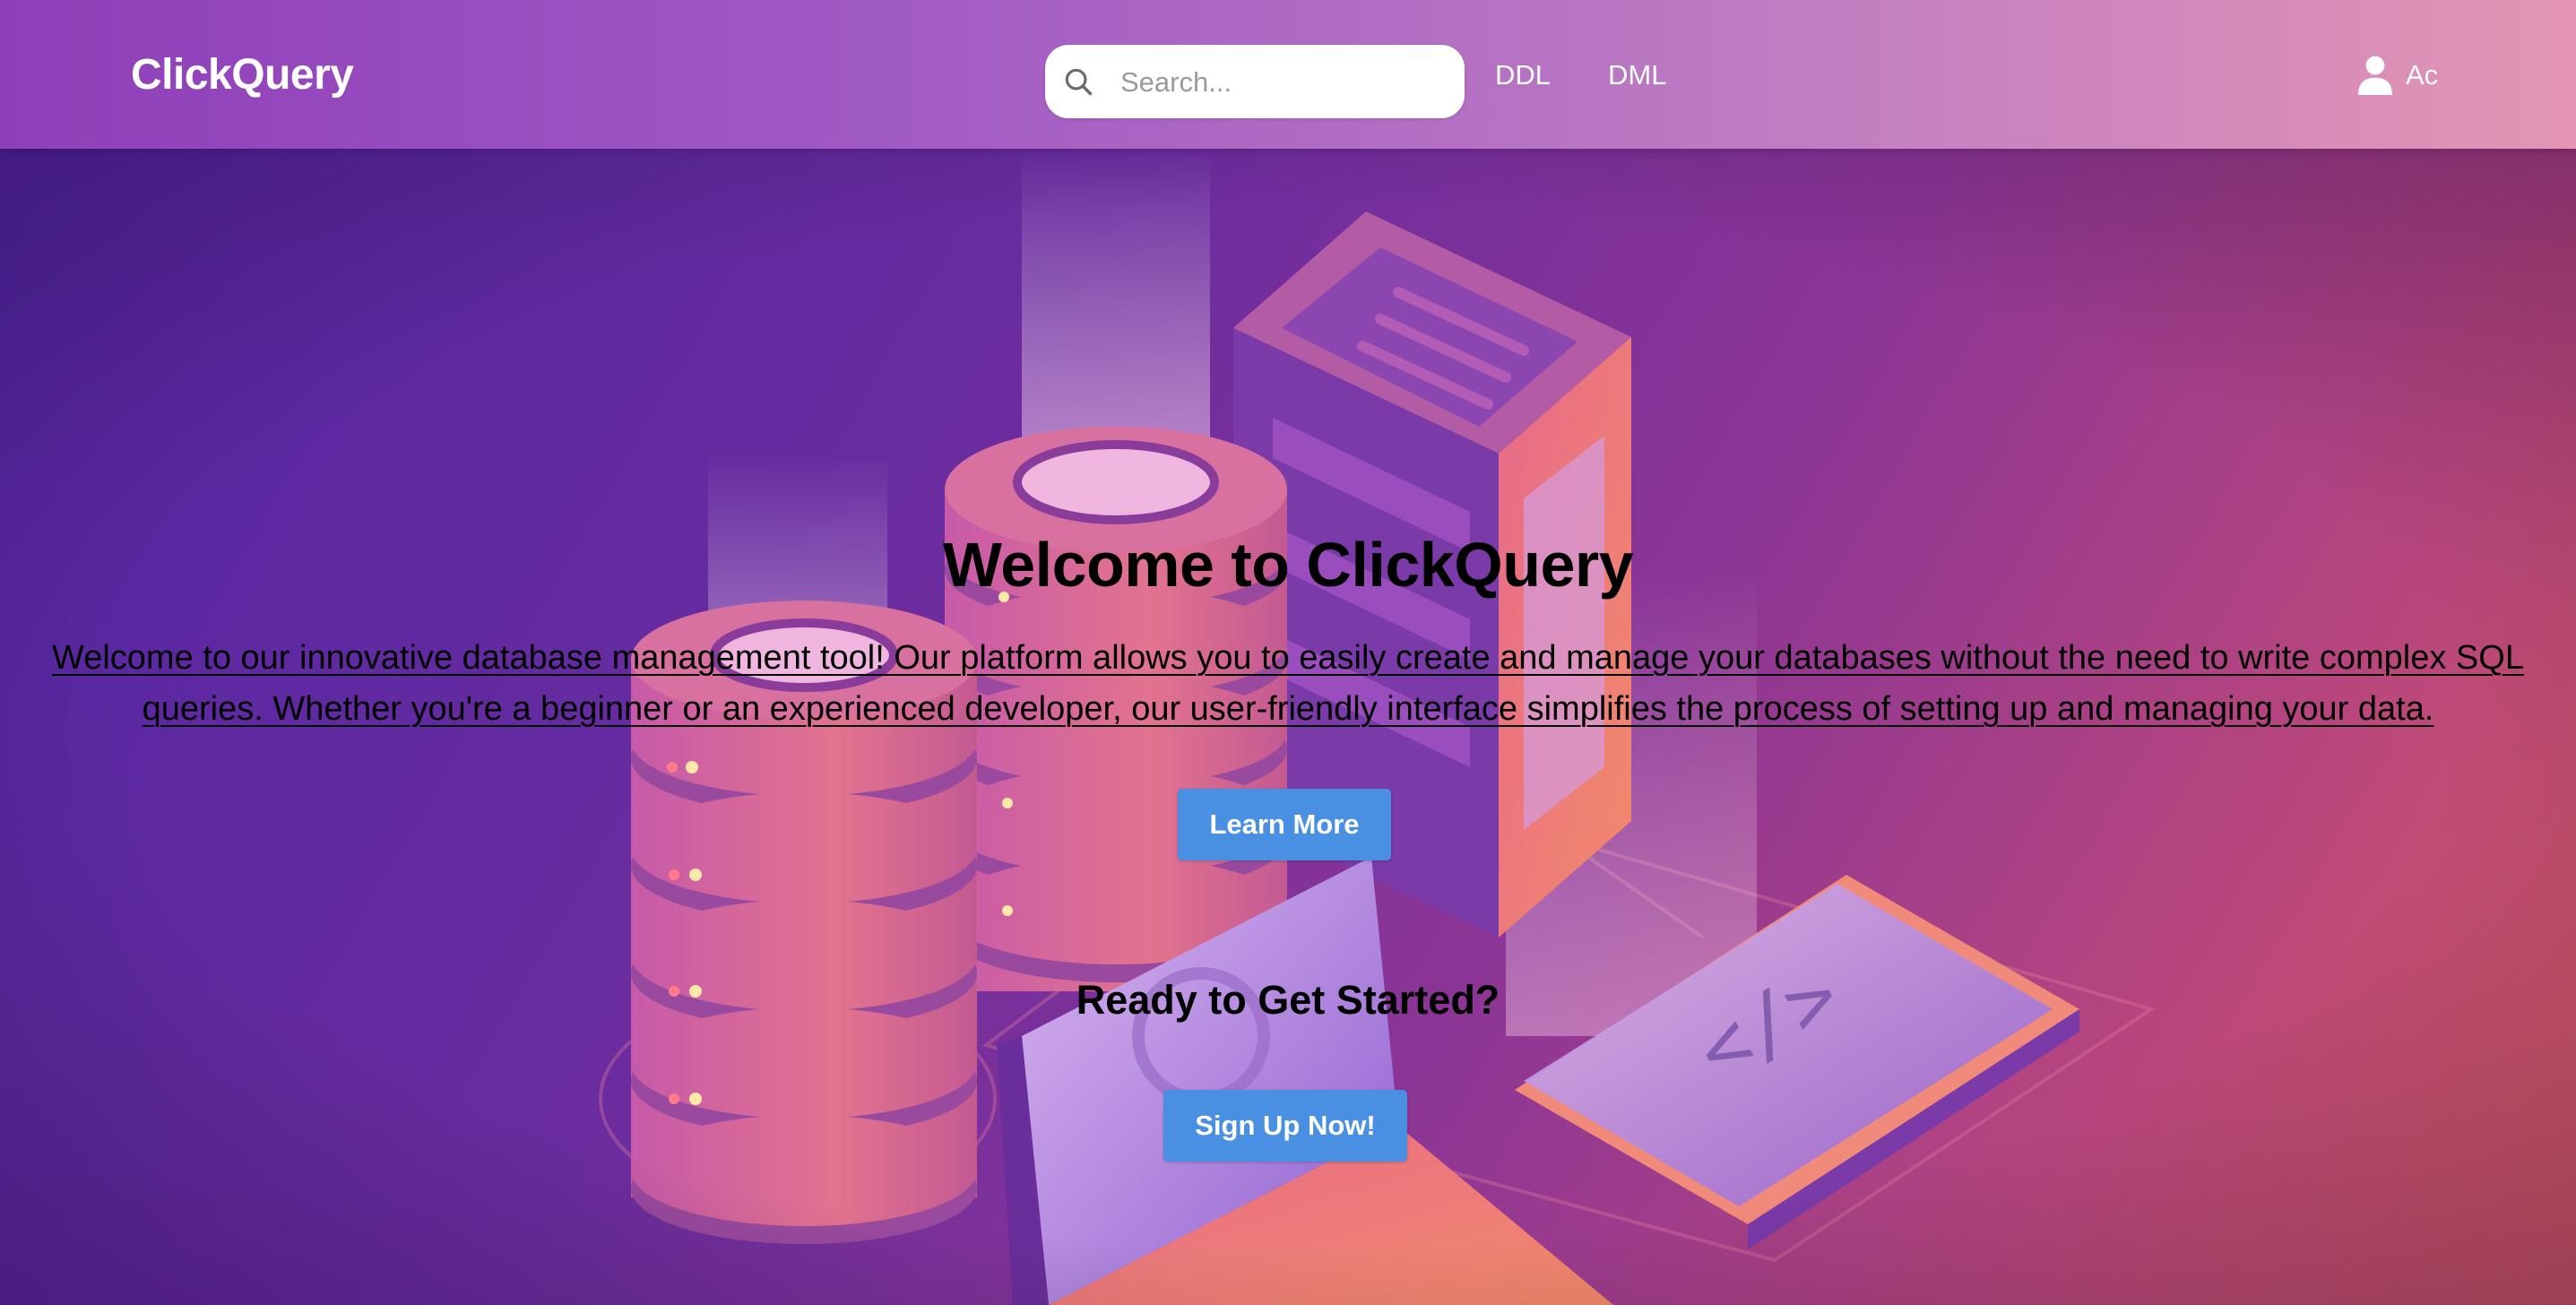  What do you see at coordinates (2422, 75) in the screenshot?
I see `account-label: Ac` at bounding box center [2422, 75].